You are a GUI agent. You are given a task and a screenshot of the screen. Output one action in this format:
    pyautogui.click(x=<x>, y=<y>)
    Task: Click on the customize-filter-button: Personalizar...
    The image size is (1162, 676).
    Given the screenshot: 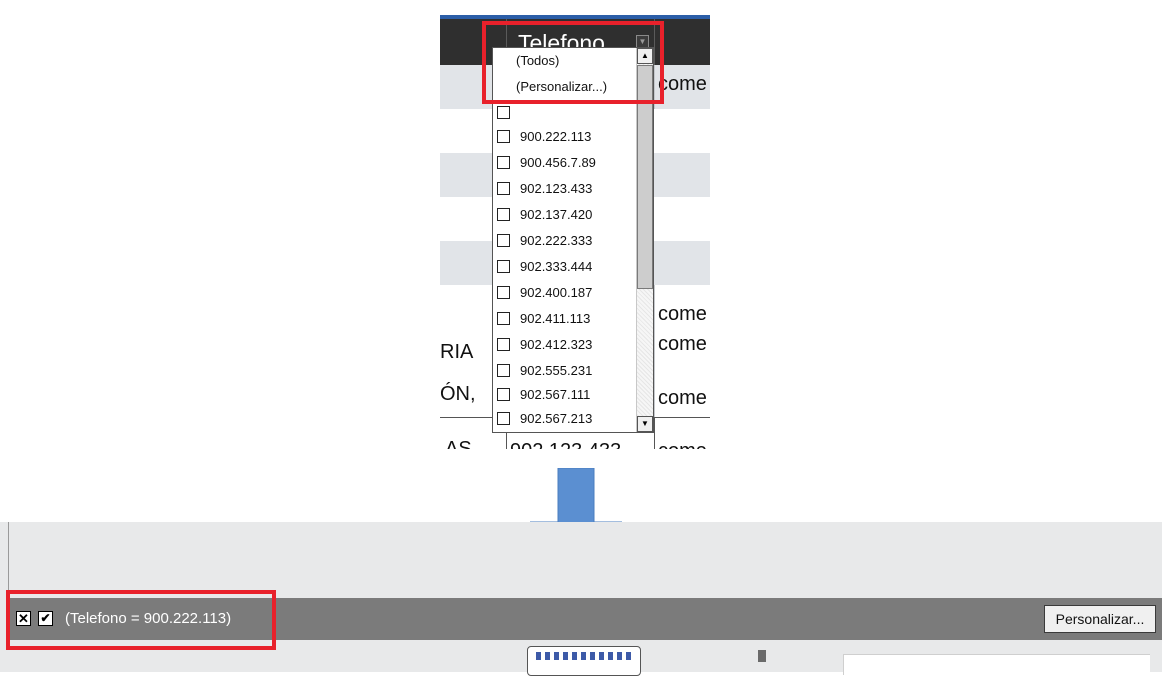 What is the action you would take?
    pyautogui.click(x=1100, y=619)
    